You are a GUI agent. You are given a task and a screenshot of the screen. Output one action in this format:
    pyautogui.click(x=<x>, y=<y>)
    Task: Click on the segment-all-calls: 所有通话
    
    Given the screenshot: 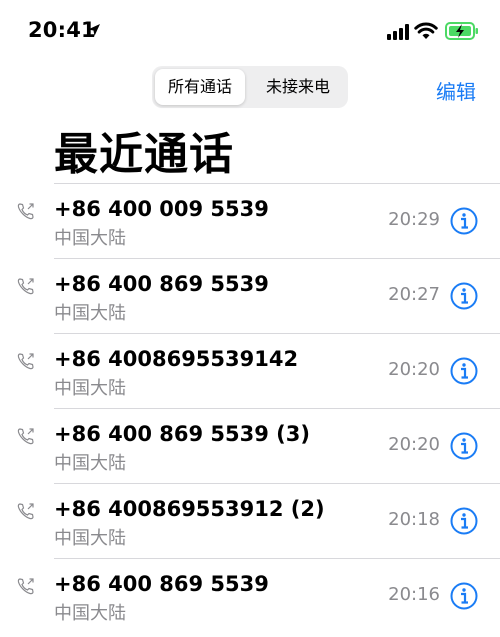 What is the action you would take?
    pyautogui.click(x=200, y=87)
    